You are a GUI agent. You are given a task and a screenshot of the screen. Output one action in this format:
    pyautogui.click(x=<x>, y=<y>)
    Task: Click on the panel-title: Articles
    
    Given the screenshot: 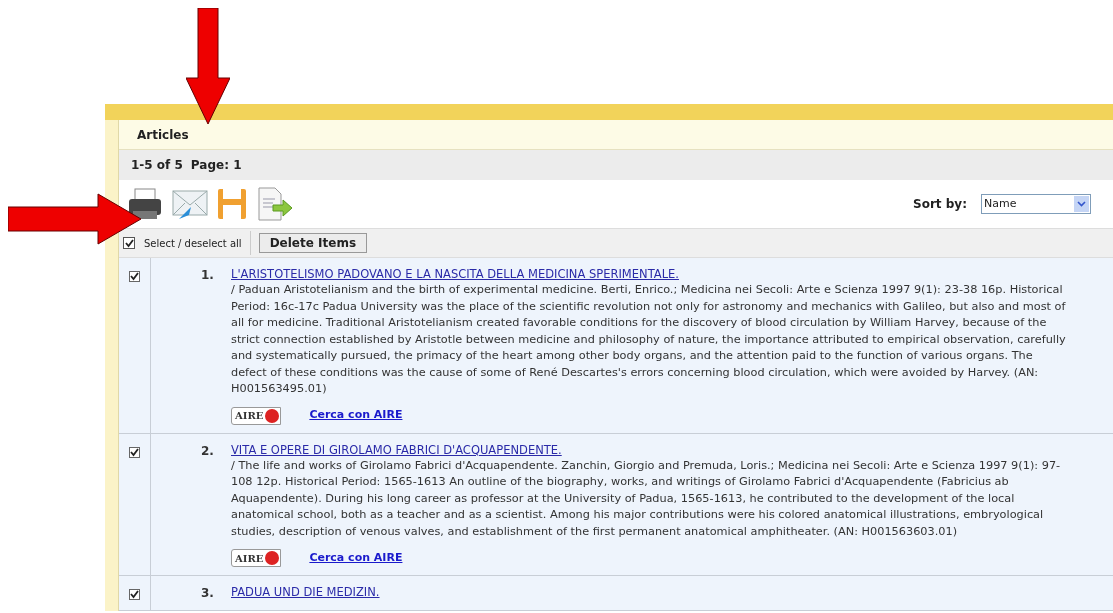 What is the action you would take?
    pyautogui.click(x=163, y=135)
    